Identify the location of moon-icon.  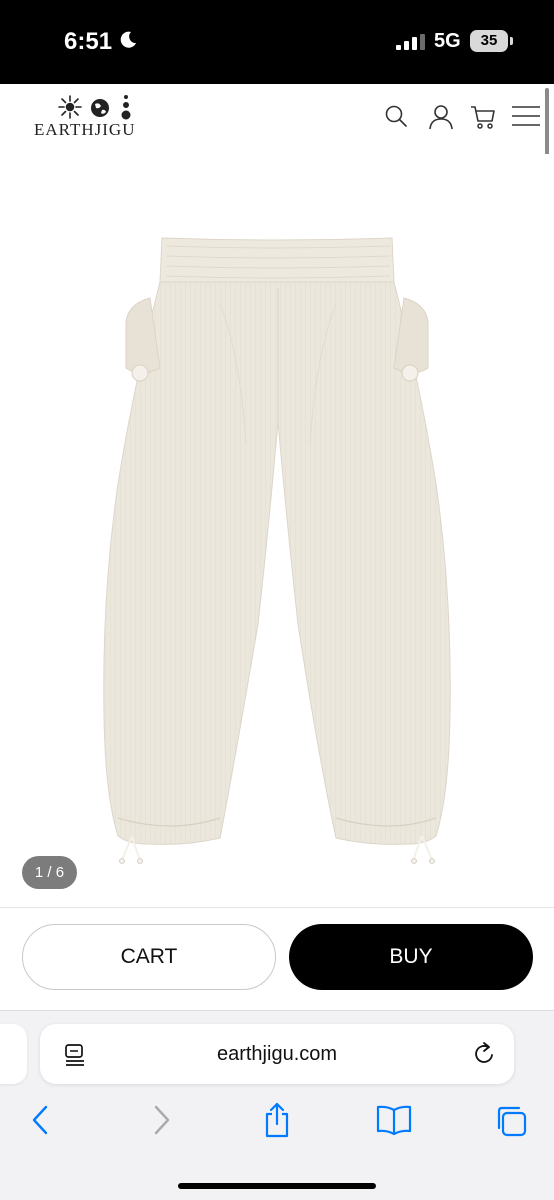
(128, 42).